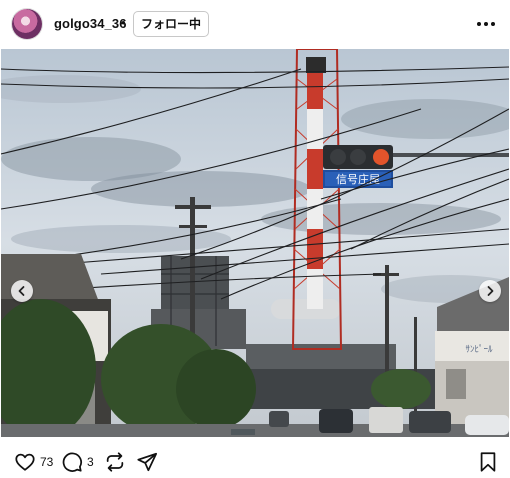 Image resolution: width=510 pixels, height=478 pixels. I want to click on repost-button, so click(115, 462).